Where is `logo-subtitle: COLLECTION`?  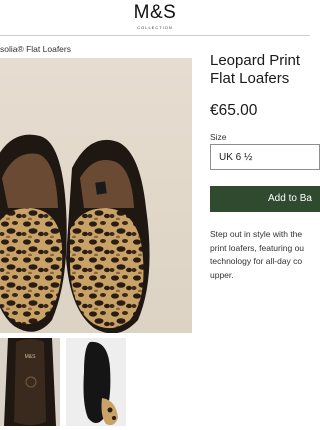
logo-subtitle: COLLECTION is located at coordinates (155, 27).